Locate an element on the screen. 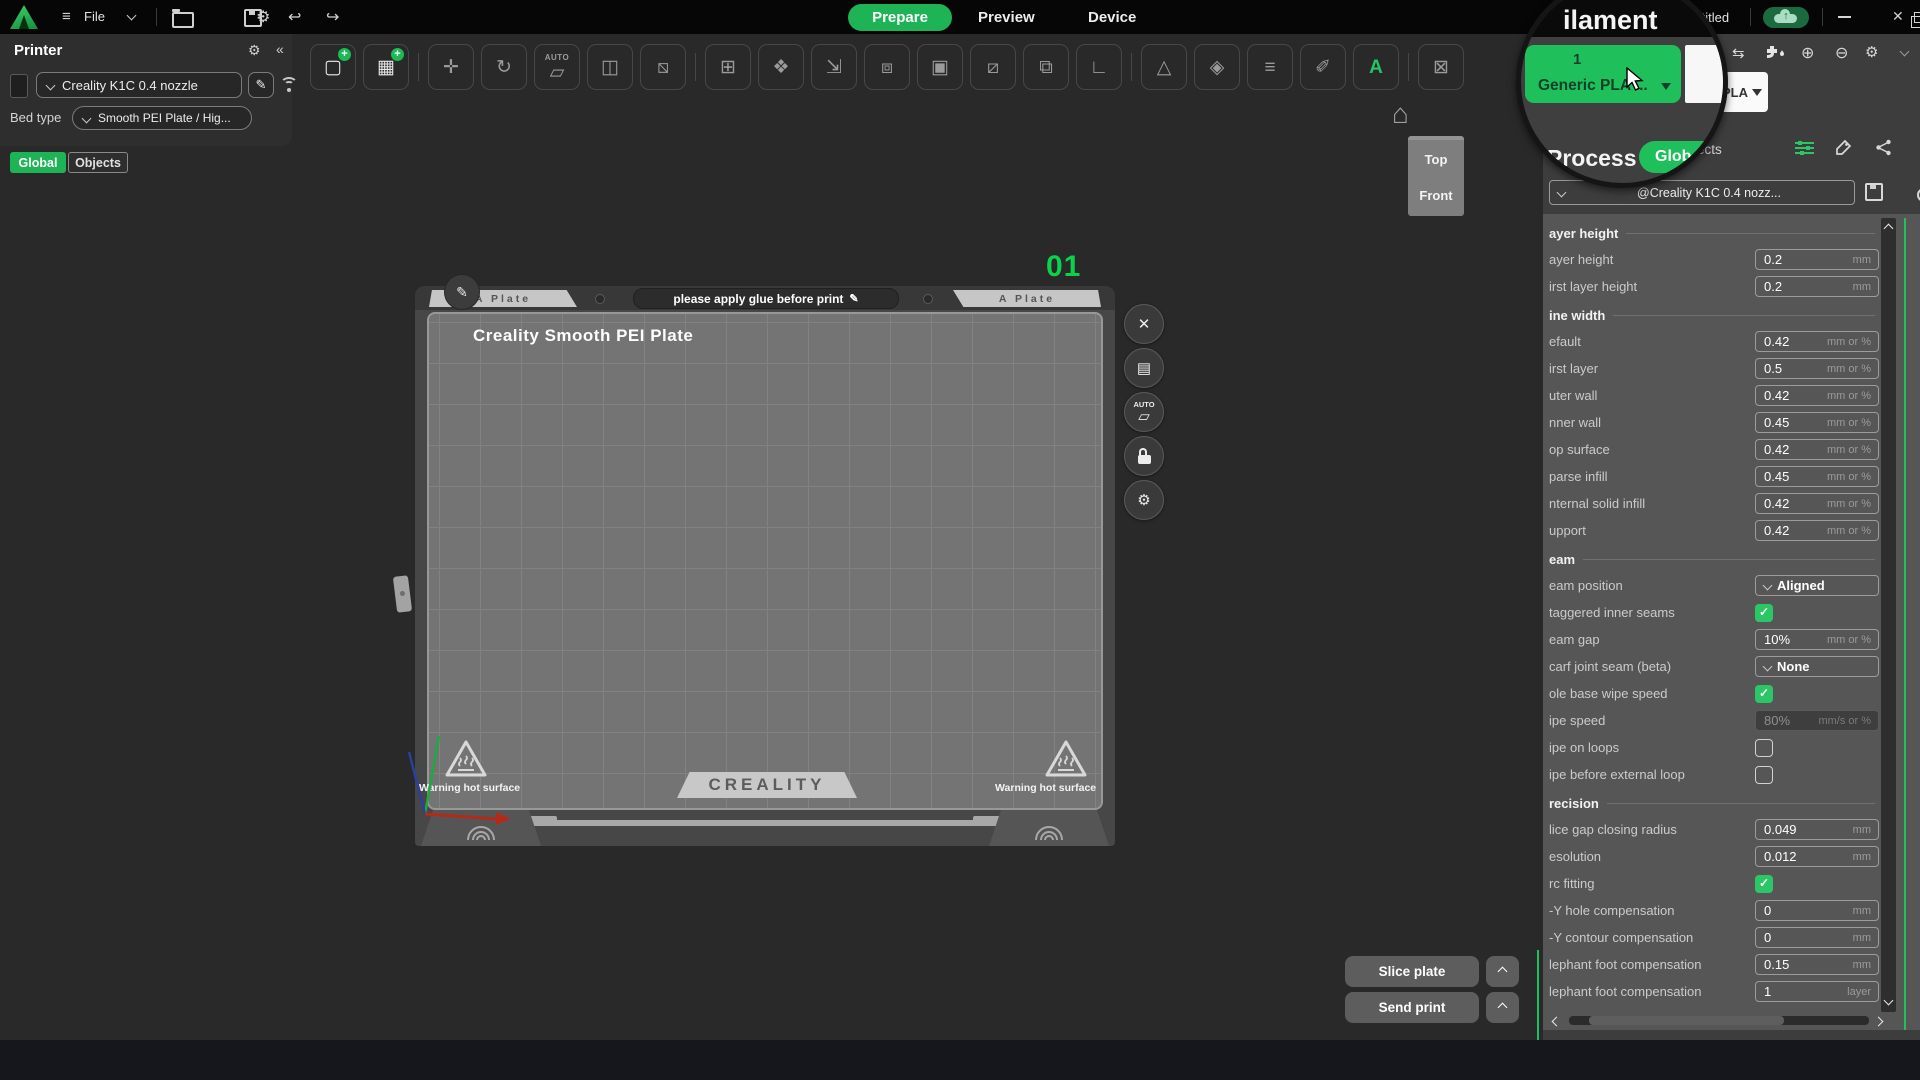 The width and height of the screenshot is (1920, 1080). send-options-button is located at coordinates (1502, 1007).